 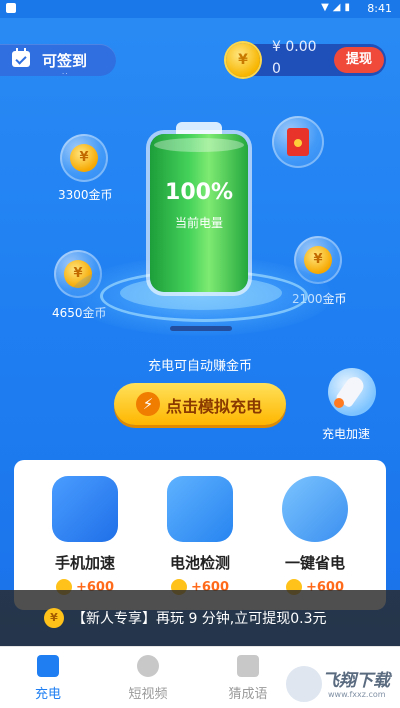 What do you see at coordinates (148, 678) in the screenshot?
I see `tab-short-video: 短视频` at bounding box center [148, 678].